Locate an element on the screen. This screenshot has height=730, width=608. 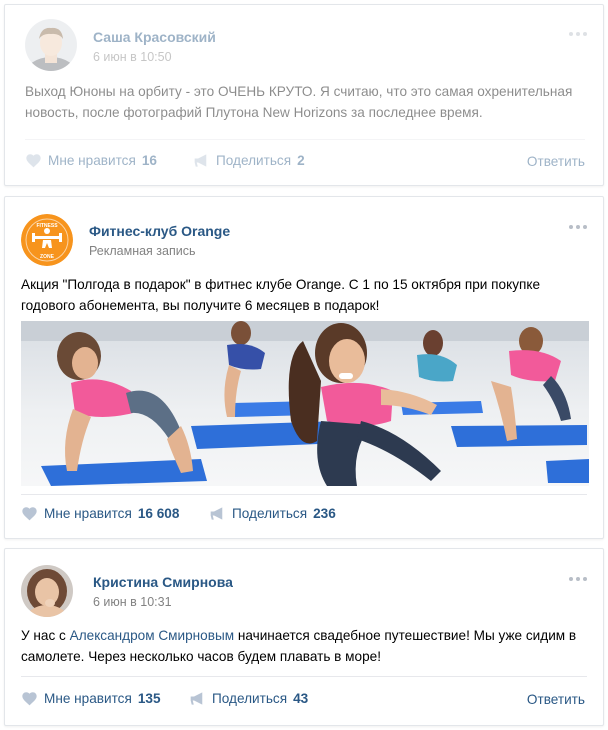
like-count: 16 is located at coordinates (149, 160).